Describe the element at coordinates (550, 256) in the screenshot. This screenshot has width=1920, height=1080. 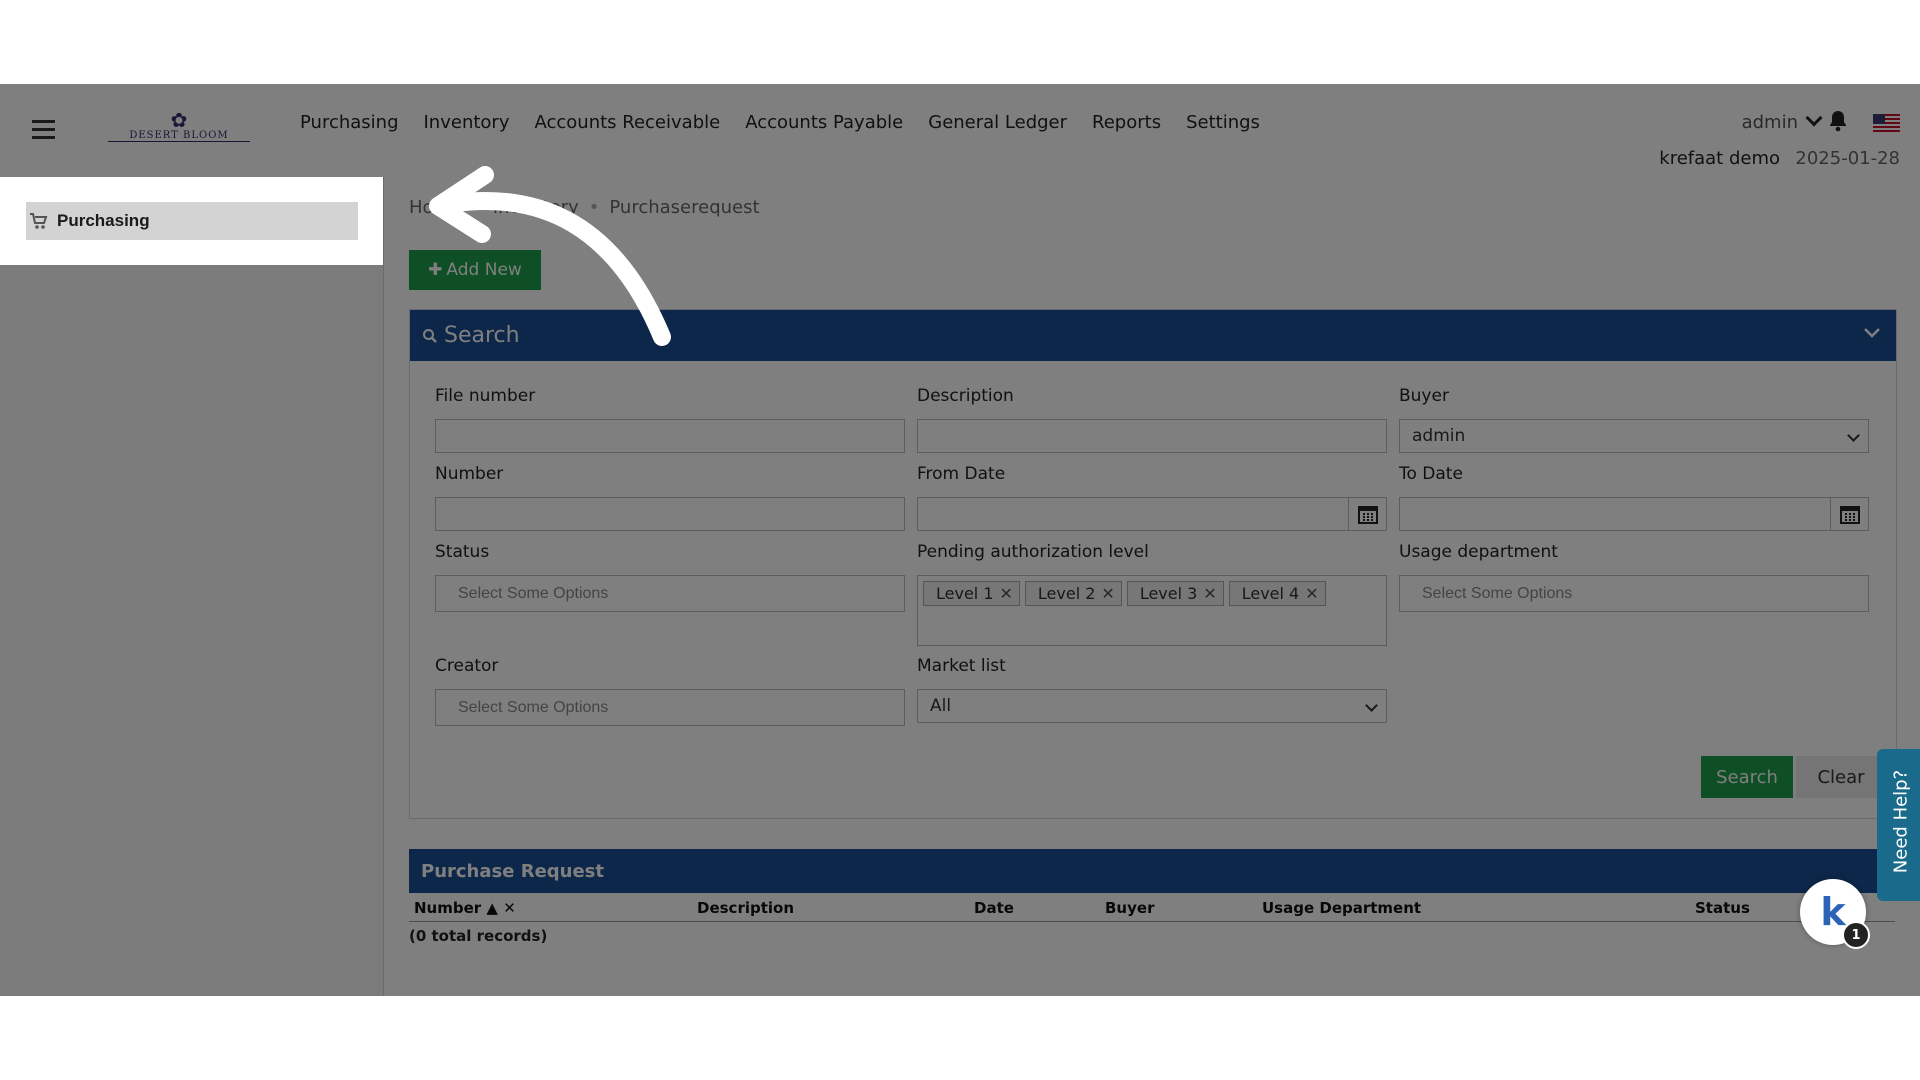
I see `tutorial-arrow-icon` at that location.